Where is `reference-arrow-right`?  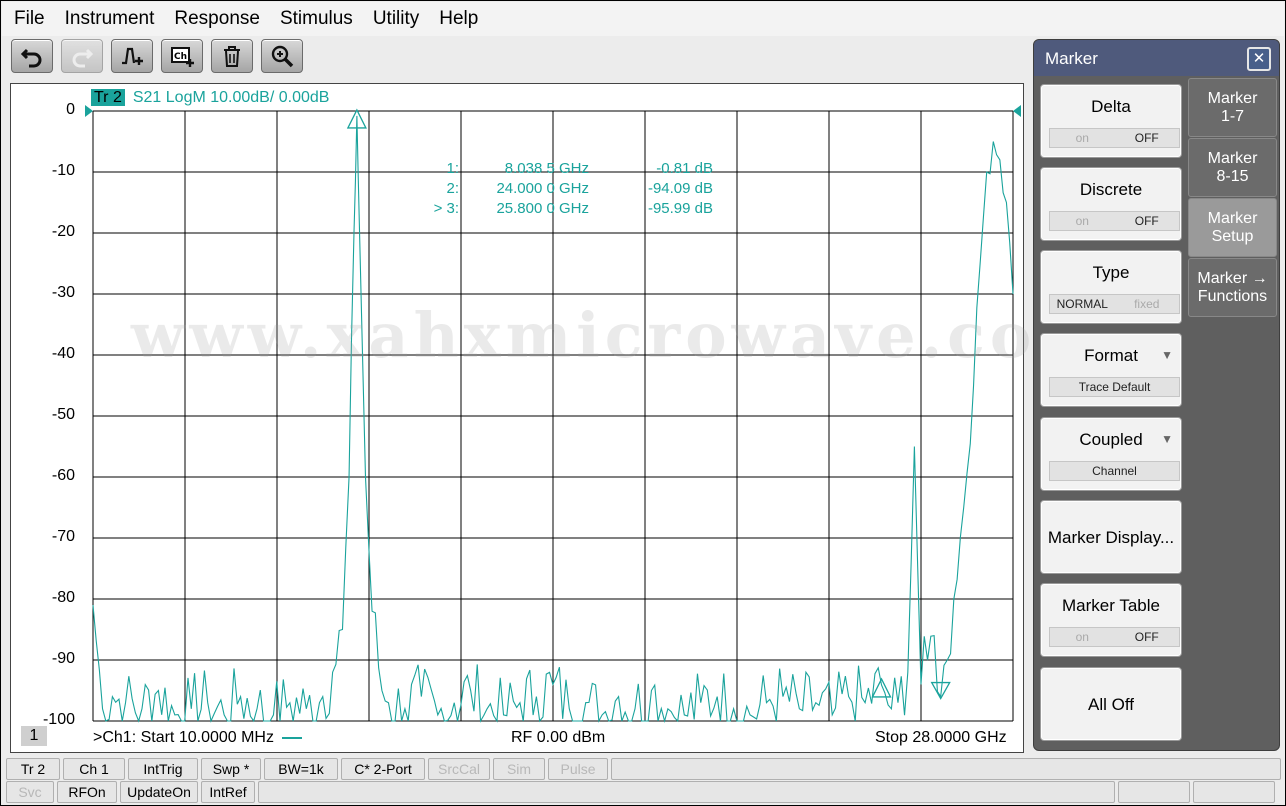 reference-arrow-right is located at coordinates (1017, 111).